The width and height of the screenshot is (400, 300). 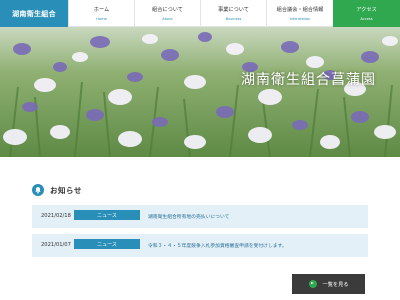 I want to click on nav-home-label: ホーム, so click(x=101, y=10).